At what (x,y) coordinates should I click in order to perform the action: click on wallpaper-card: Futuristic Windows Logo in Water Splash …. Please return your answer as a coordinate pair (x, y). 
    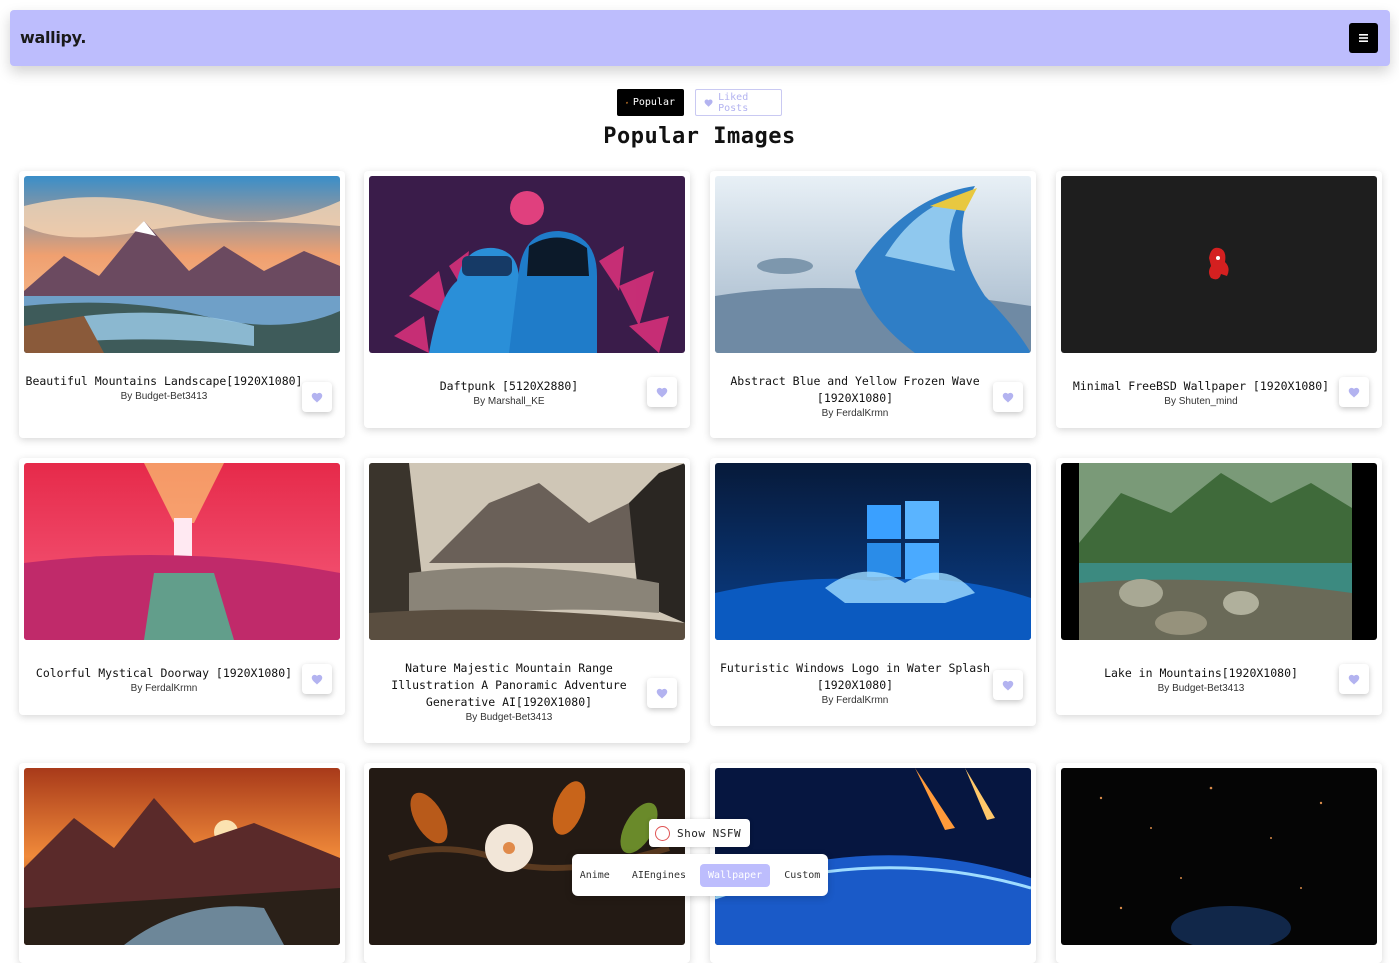
    Looking at the image, I should click on (873, 592).